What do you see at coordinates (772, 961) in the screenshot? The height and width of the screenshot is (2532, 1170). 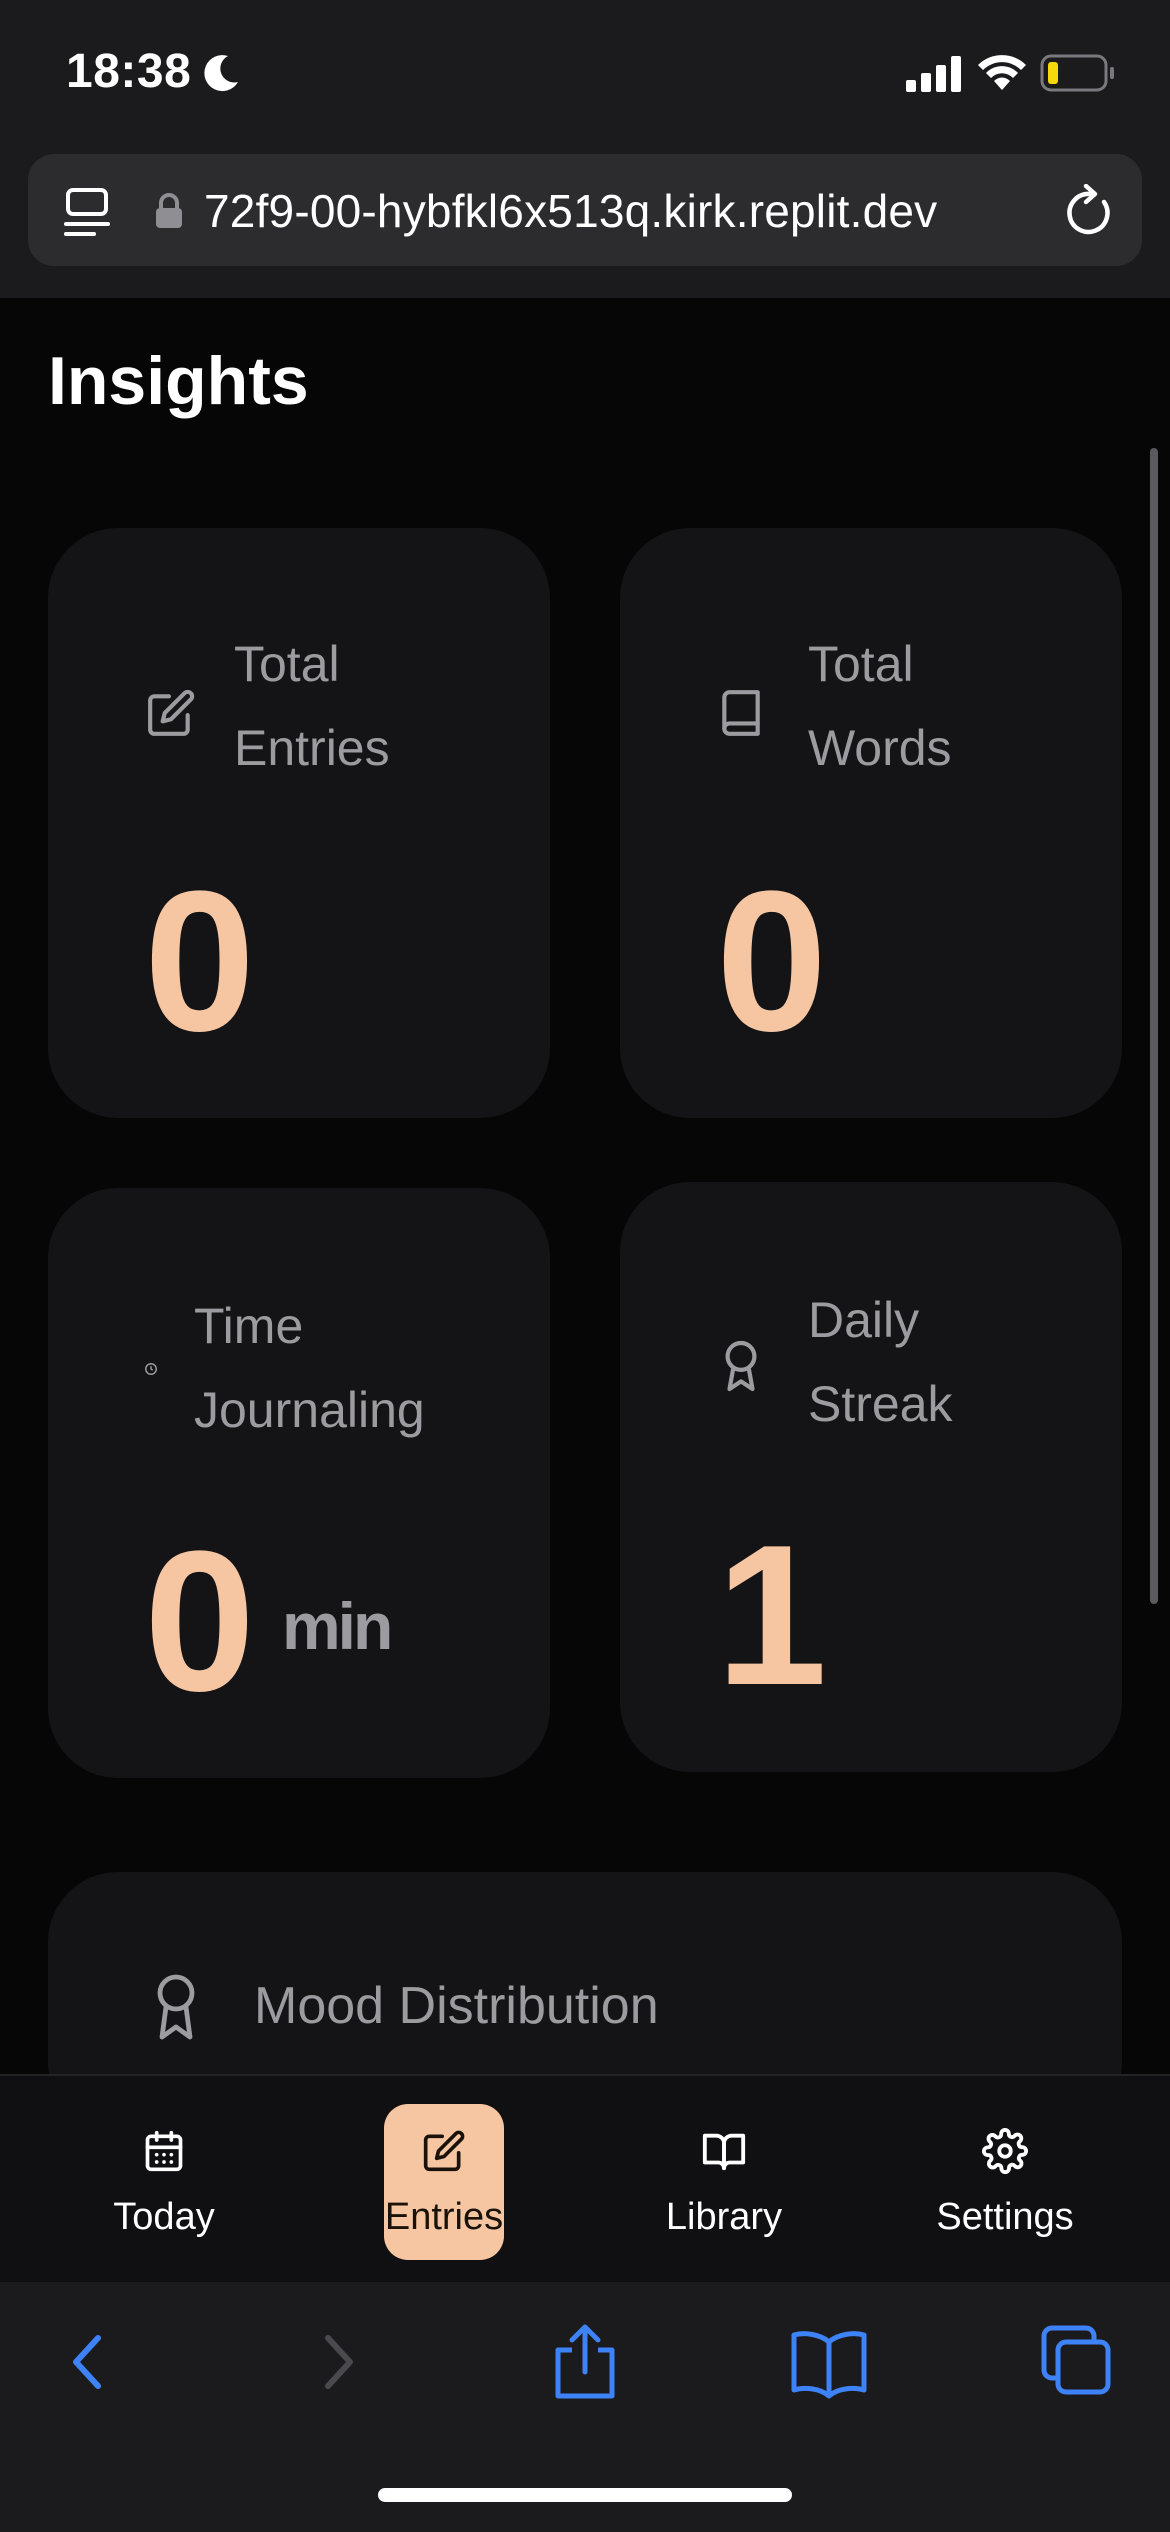 I see `total-words-value: 0` at bounding box center [772, 961].